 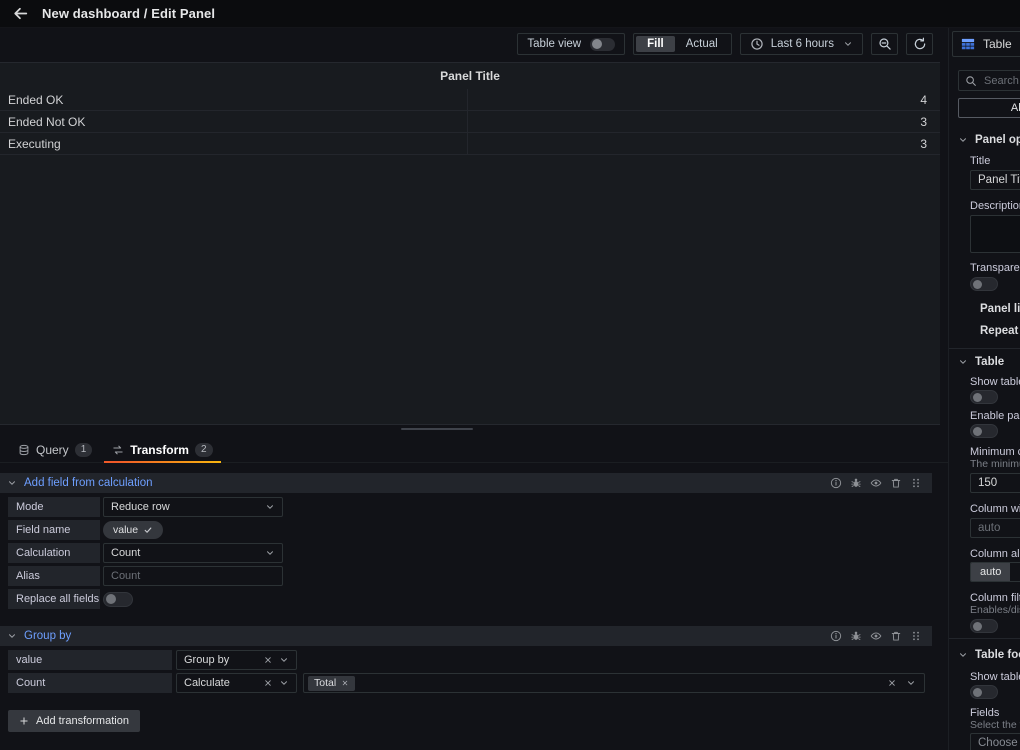 I want to click on time-zoom-out-button, so click(x=884, y=44).